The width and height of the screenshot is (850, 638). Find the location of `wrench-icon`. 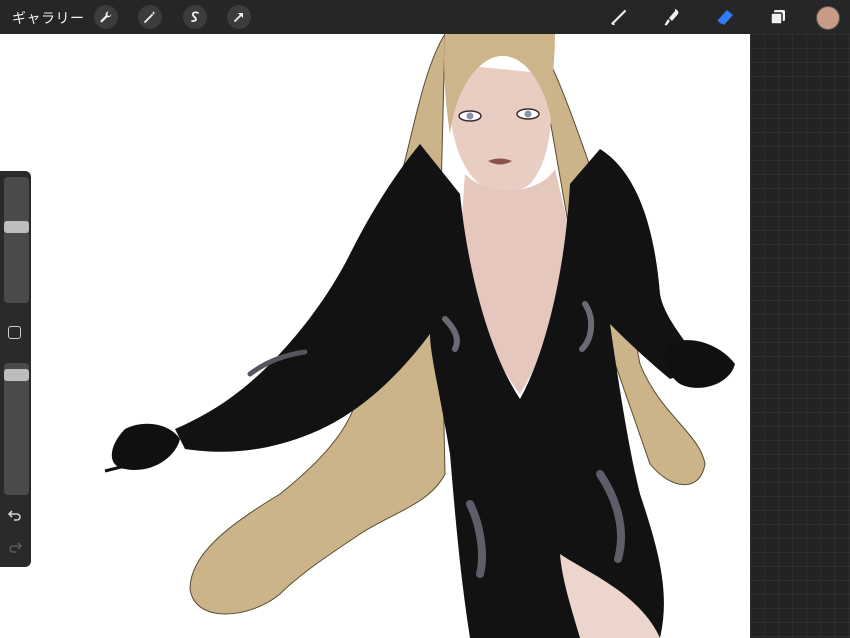

wrench-icon is located at coordinates (106, 17).